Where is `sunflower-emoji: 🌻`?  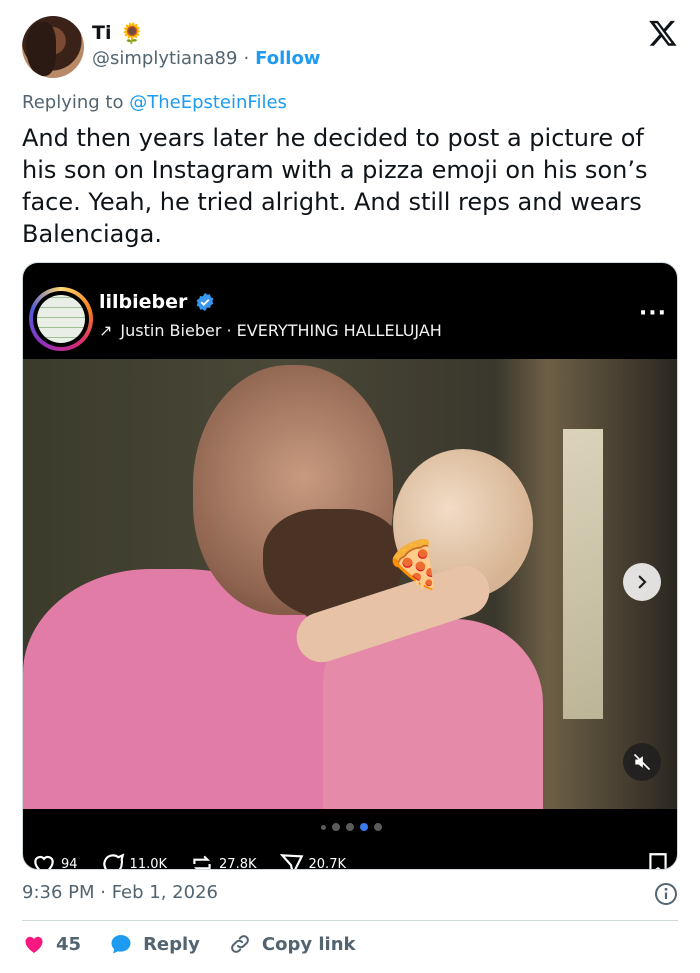
sunflower-emoji: 🌻 is located at coordinates (132, 33).